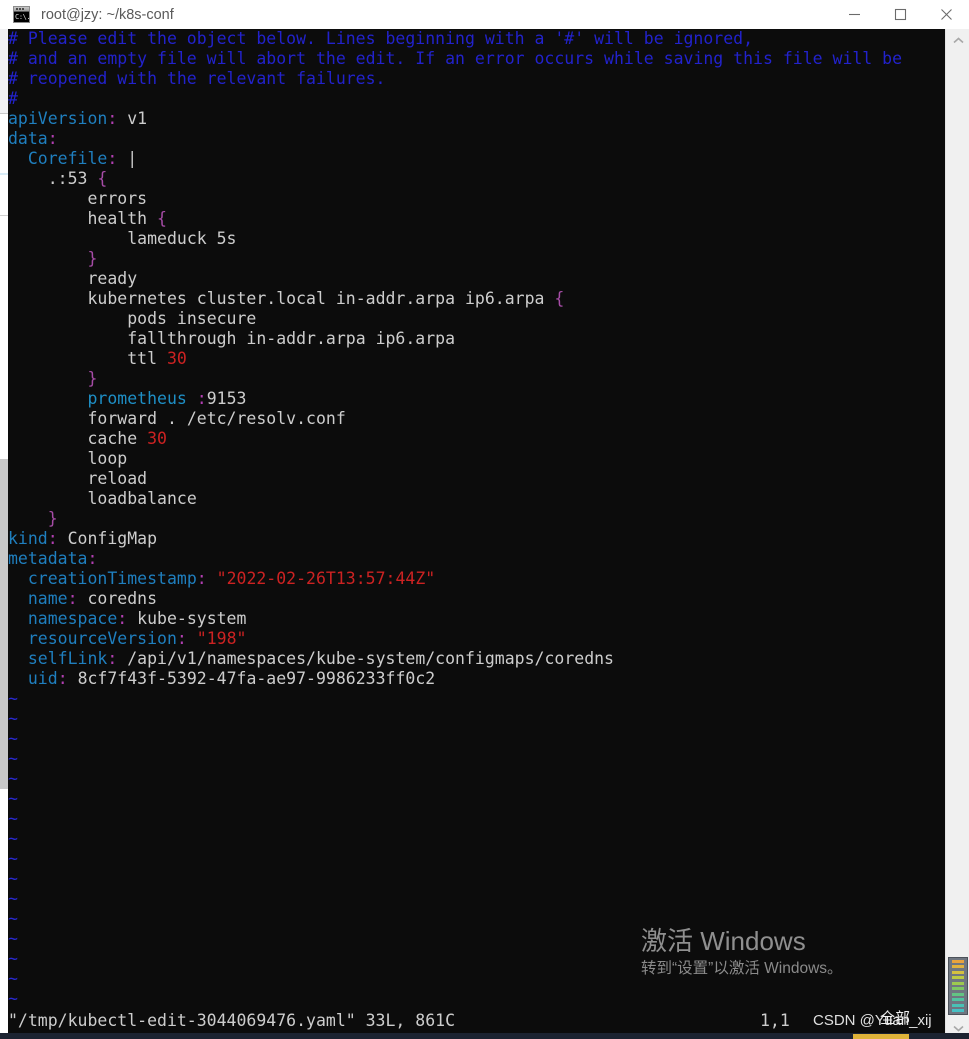 Image resolution: width=969 pixels, height=1039 pixels. What do you see at coordinates (28, 138) in the screenshot?
I see `yaml-key: data` at bounding box center [28, 138].